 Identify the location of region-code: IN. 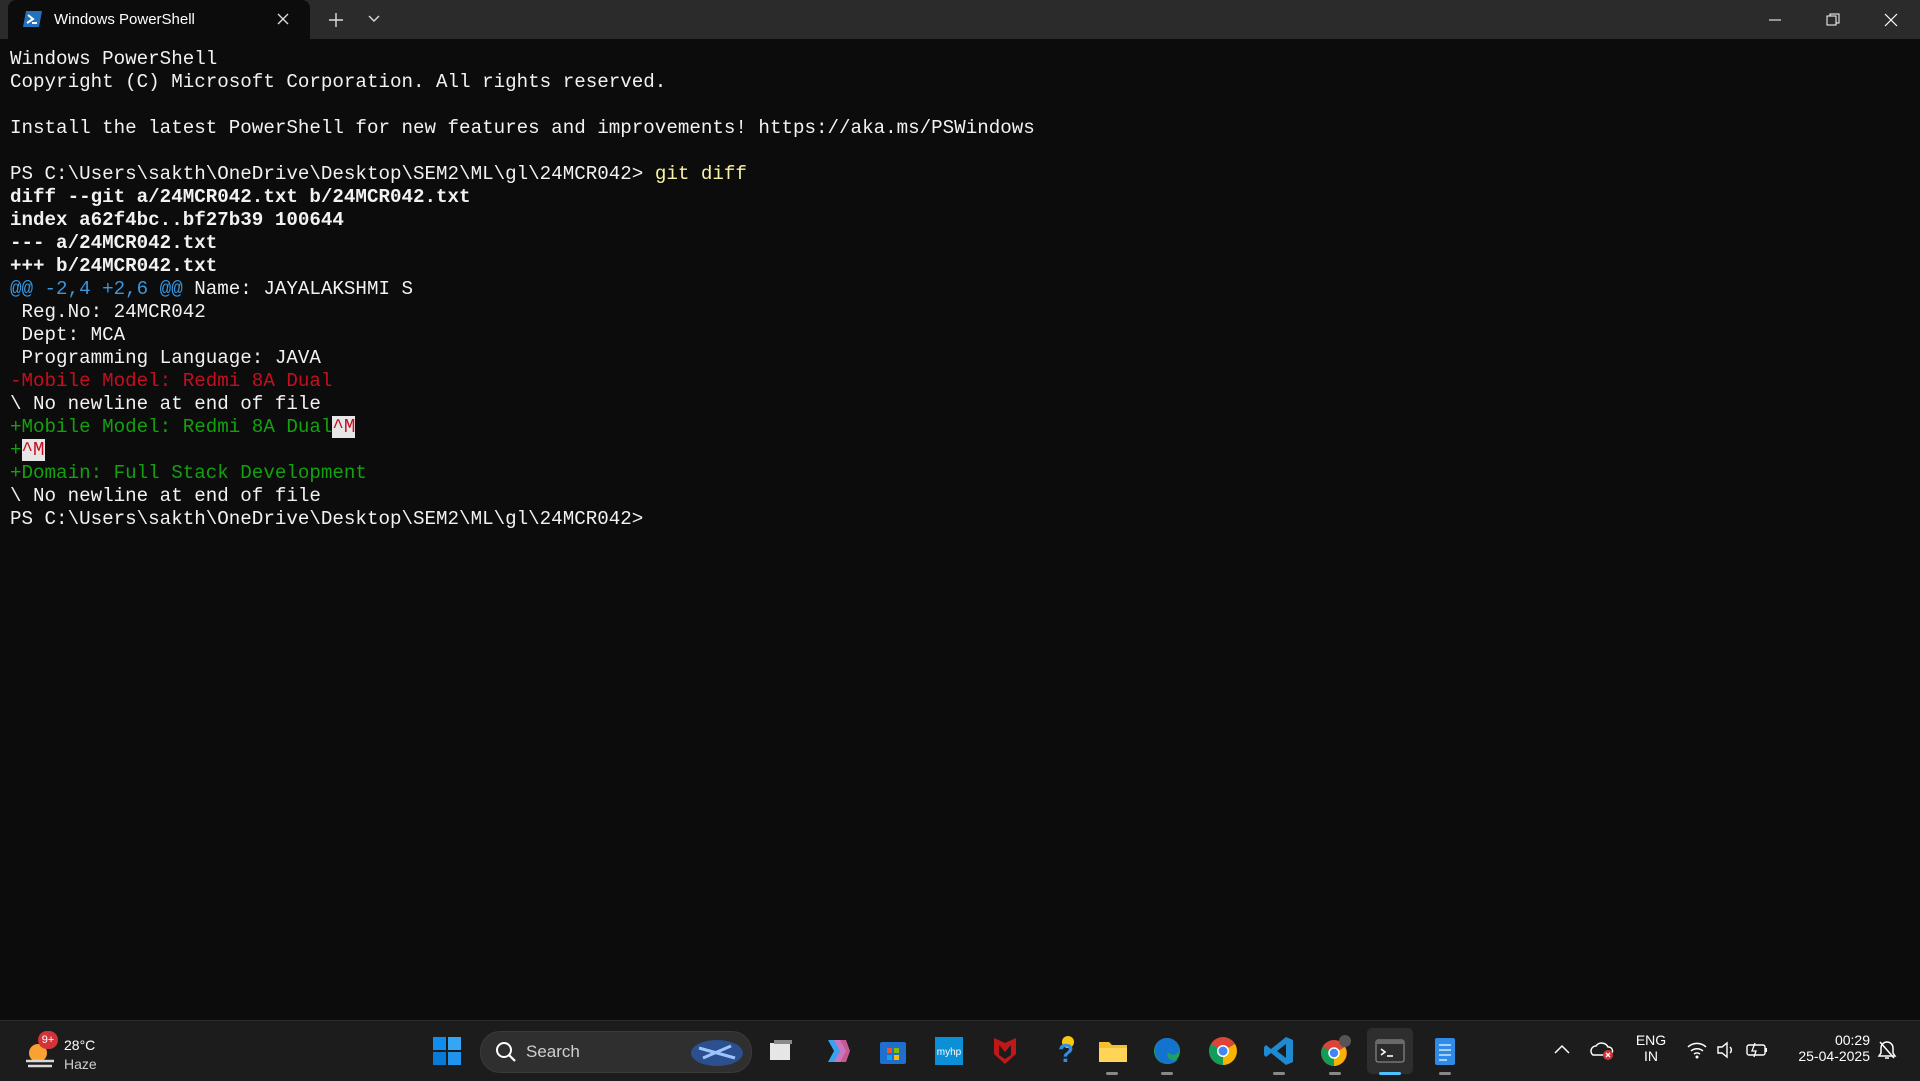
(1651, 1056).